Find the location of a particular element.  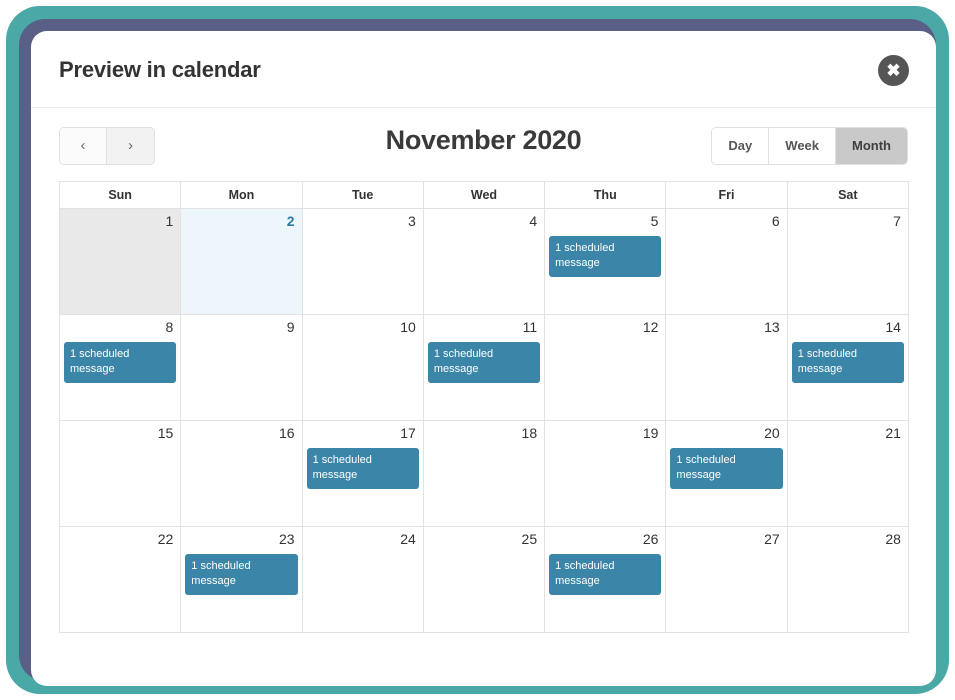

day-cell-4: 4 is located at coordinates (484, 262).